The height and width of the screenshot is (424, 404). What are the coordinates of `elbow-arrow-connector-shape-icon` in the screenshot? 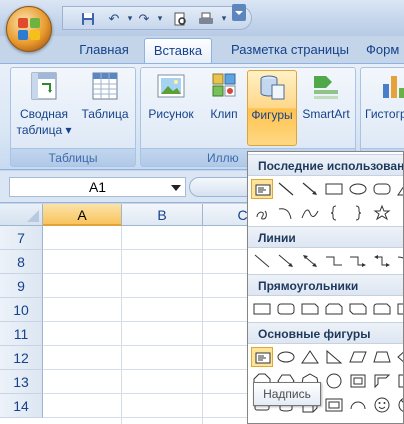 It's located at (358, 261).